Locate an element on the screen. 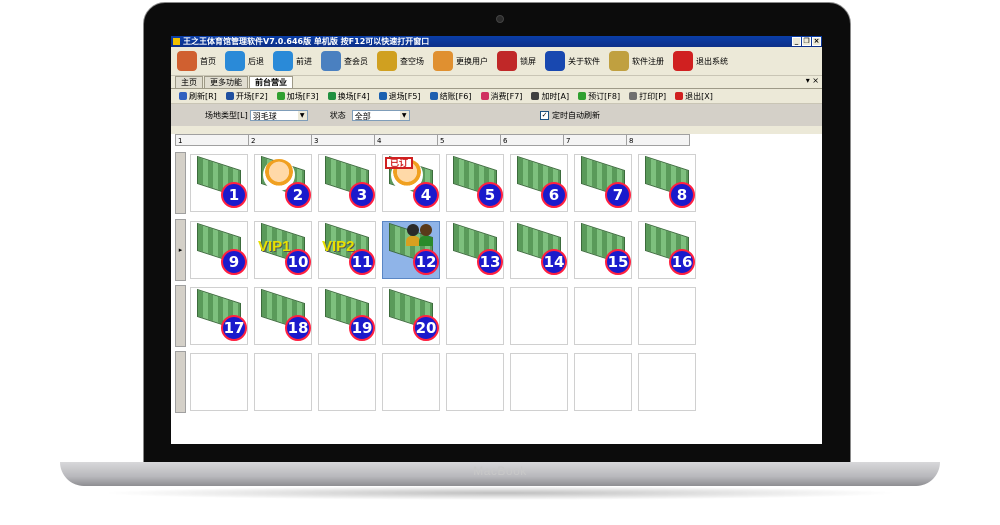 Image resolution: width=1000 pixels, height=525 pixels. tab-0: 主页 is located at coordinates (189, 82).